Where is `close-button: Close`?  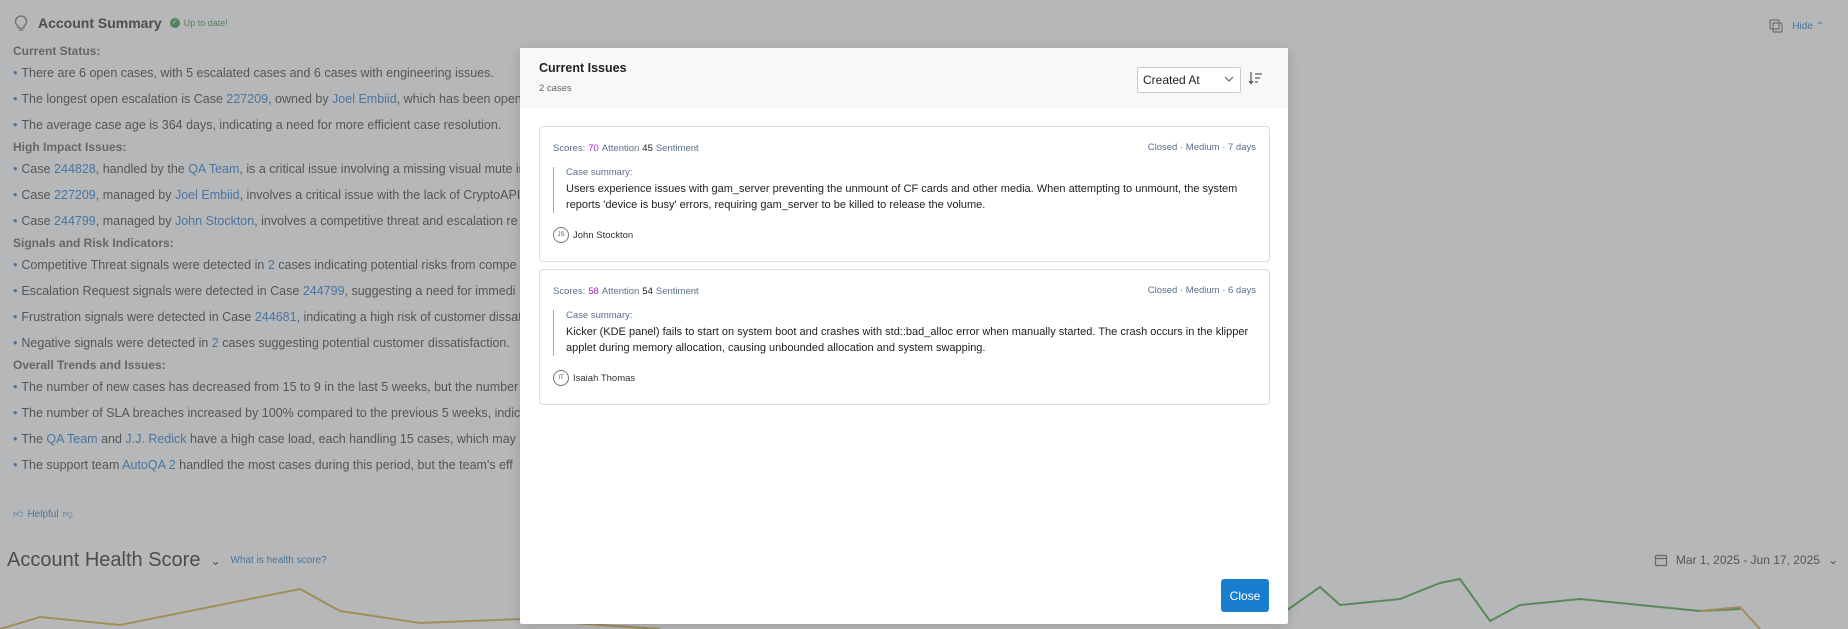
close-button: Close is located at coordinates (1245, 595).